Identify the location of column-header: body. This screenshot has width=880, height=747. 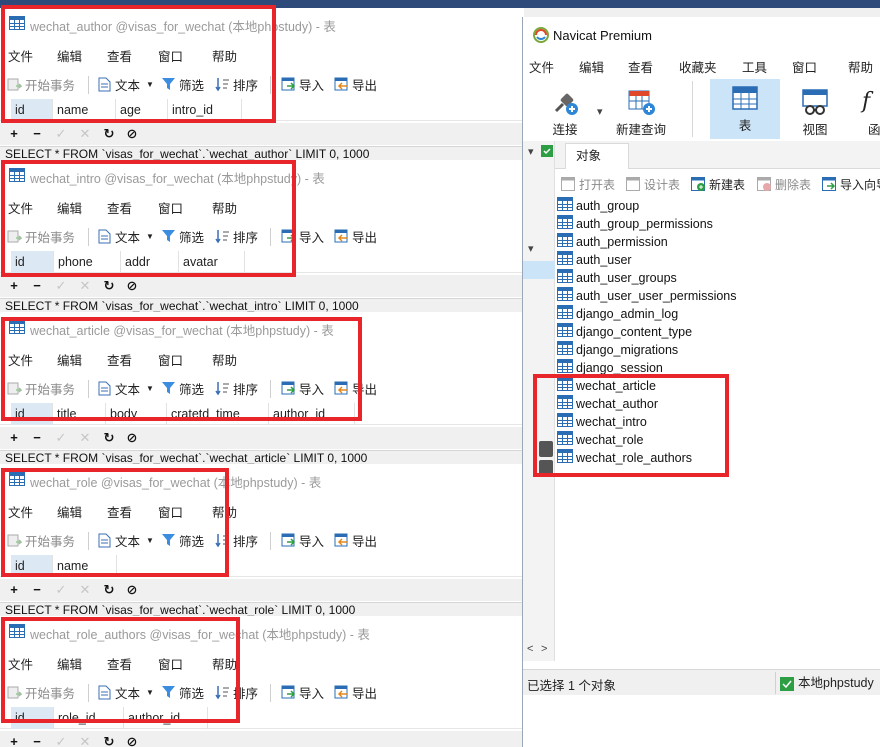
(136, 414).